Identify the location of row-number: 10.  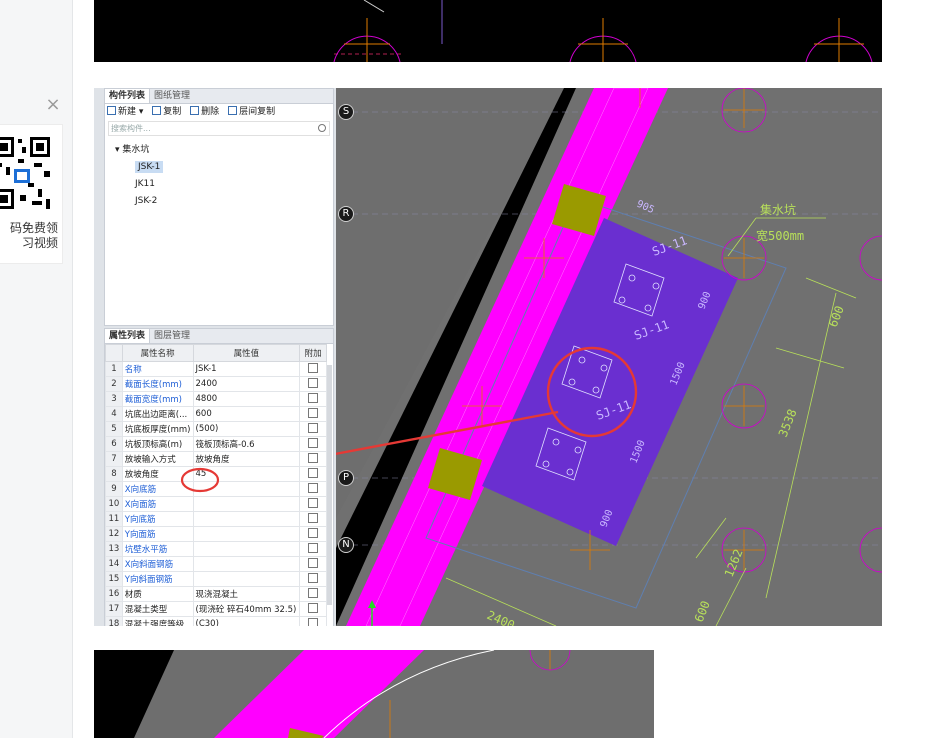
(114, 504).